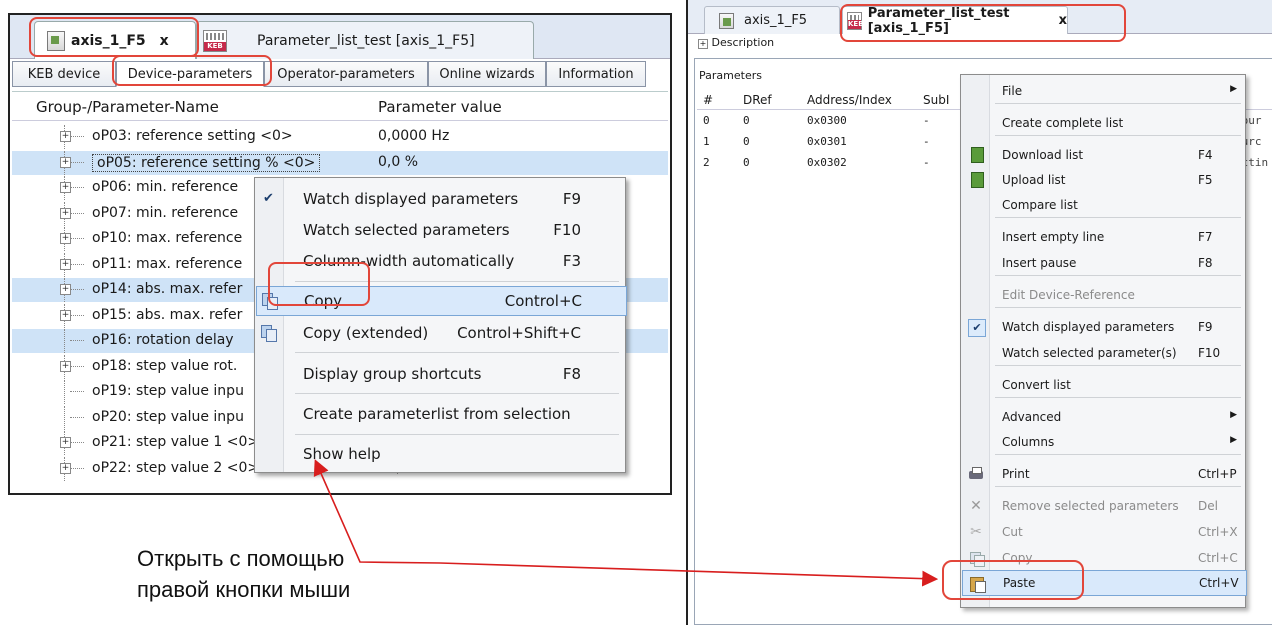 This screenshot has height=625, width=1272. What do you see at coordinates (163, 340) in the screenshot?
I see `parameter-name: oP16: rotation delay` at bounding box center [163, 340].